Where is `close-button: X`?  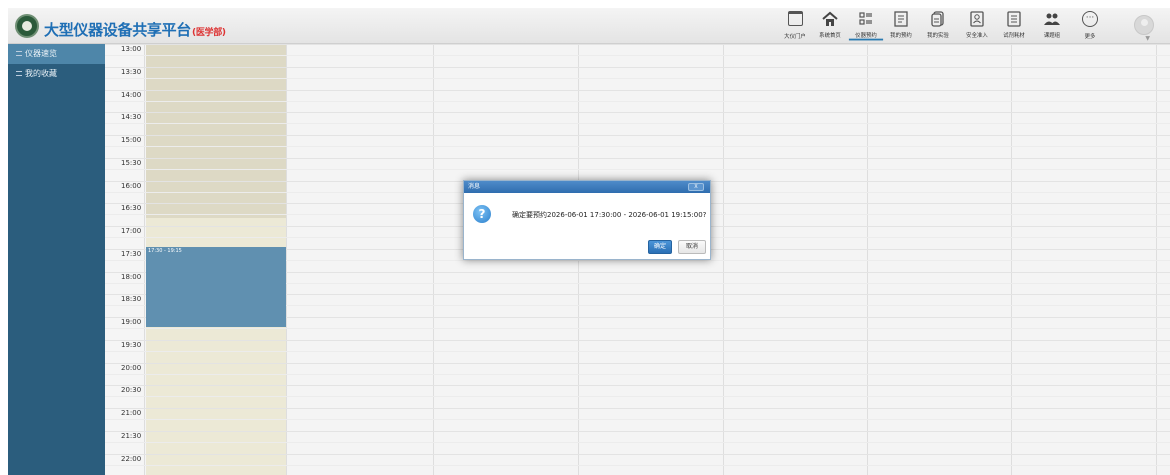 close-button: X is located at coordinates (696, 187).